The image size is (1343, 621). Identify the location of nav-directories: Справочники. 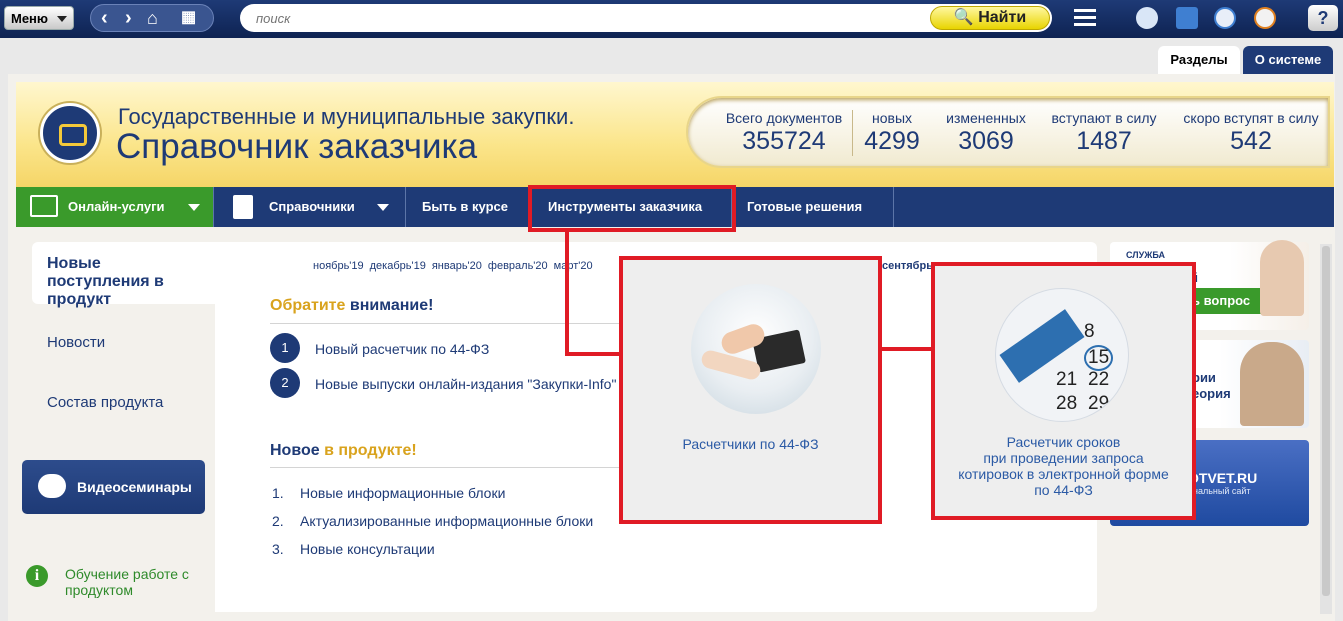
(310, 207).